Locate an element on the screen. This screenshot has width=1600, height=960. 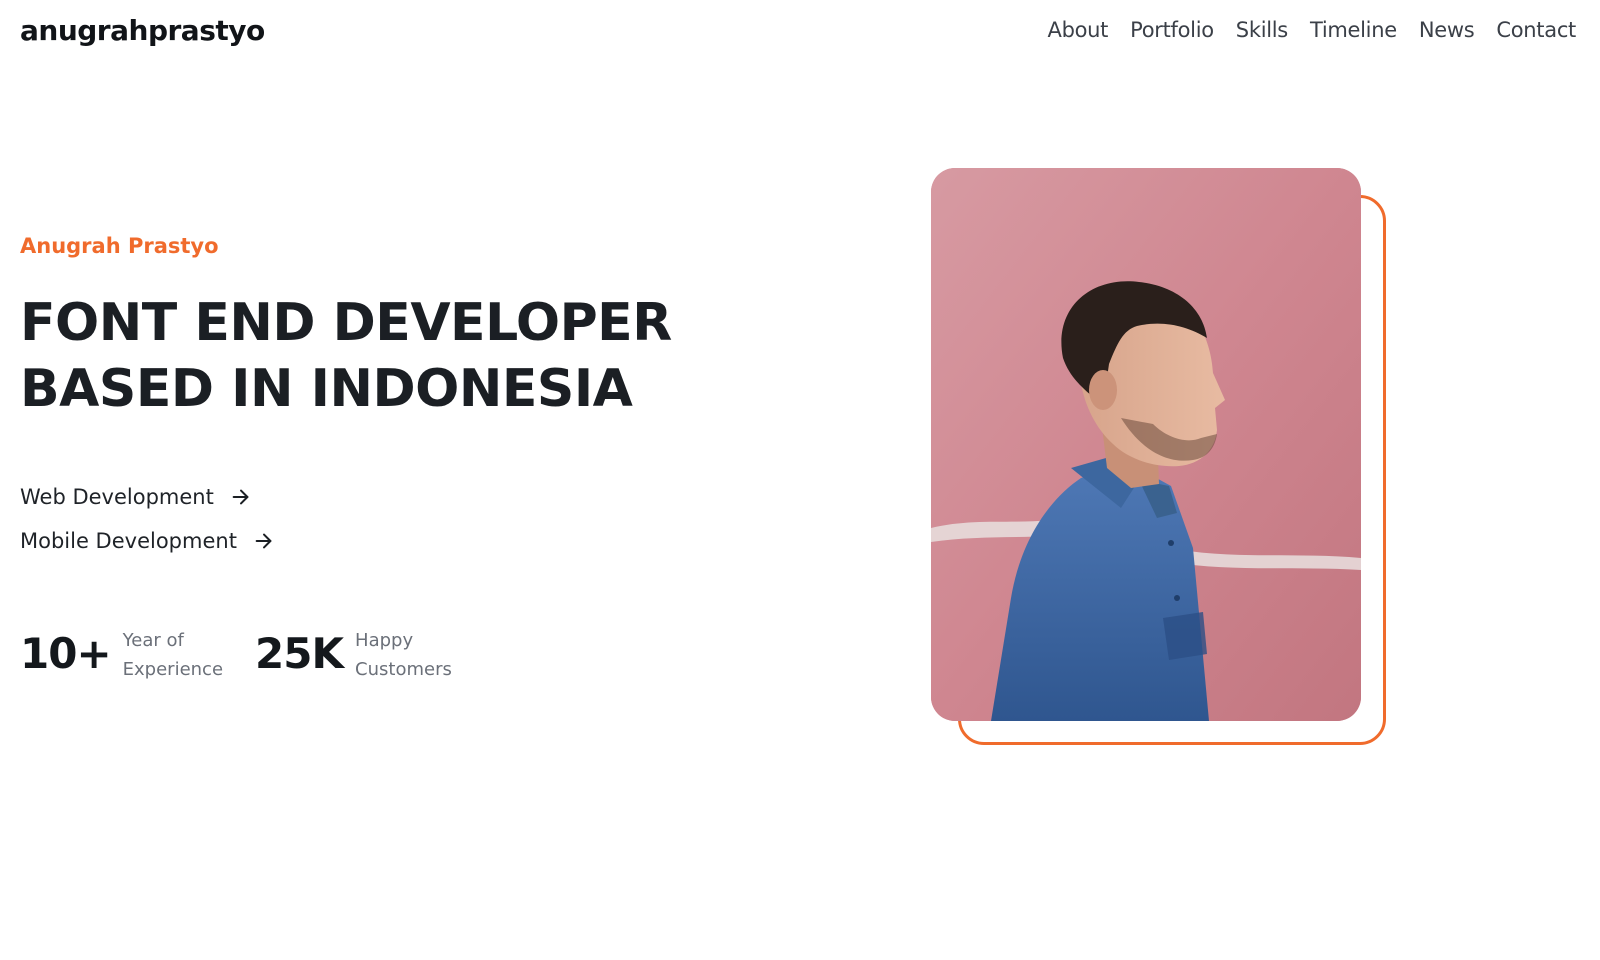
service-web-development-link: Web Development is located at coordinates (147, 497).